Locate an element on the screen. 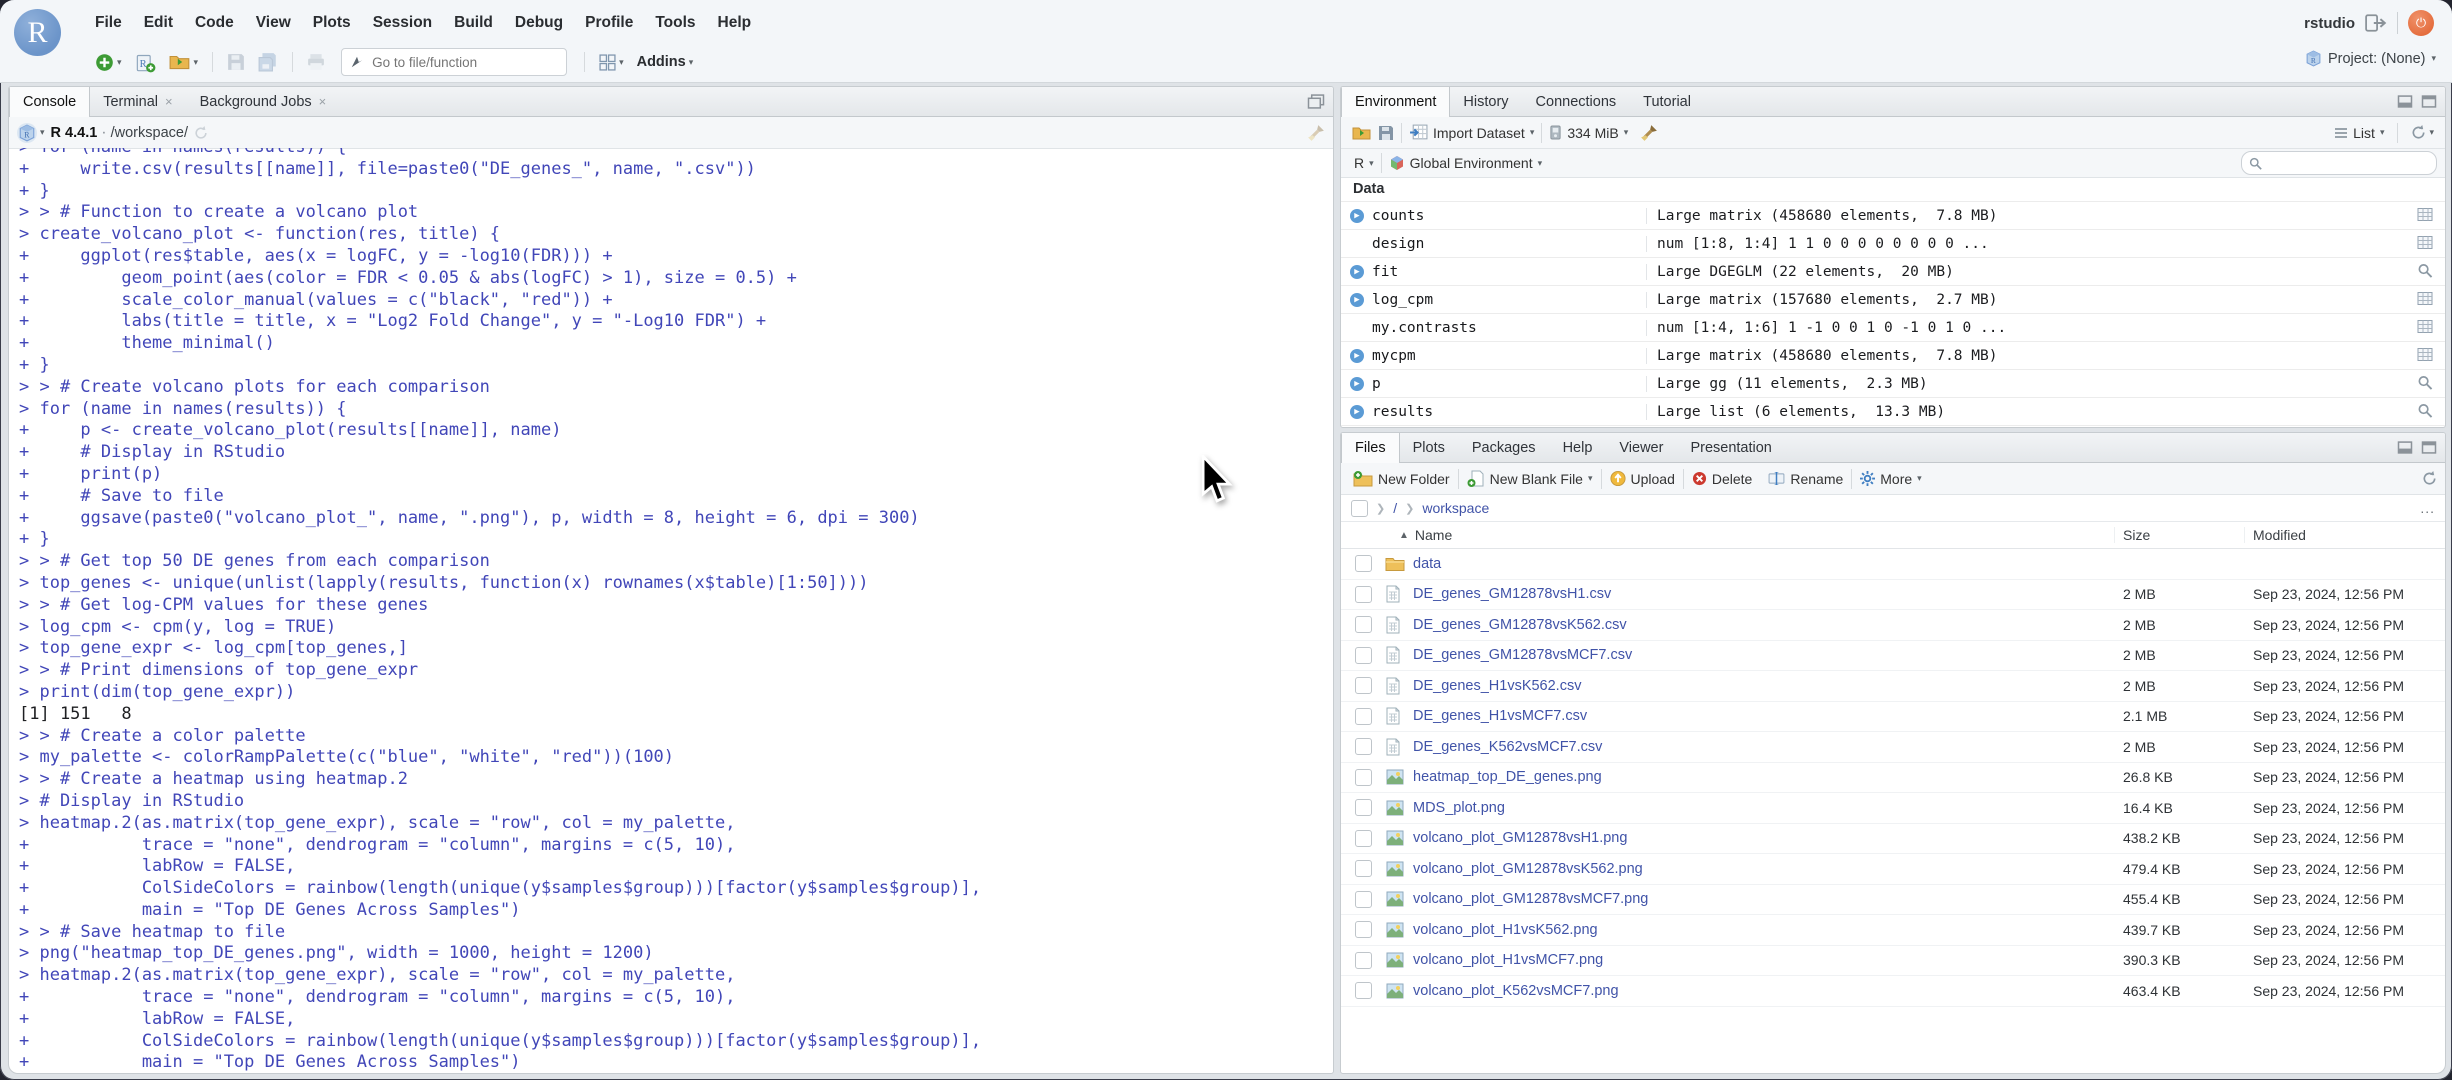 The height and width of the screenshot is (1080, 2452). menu-code: Code is located at coordinates (214, 23).